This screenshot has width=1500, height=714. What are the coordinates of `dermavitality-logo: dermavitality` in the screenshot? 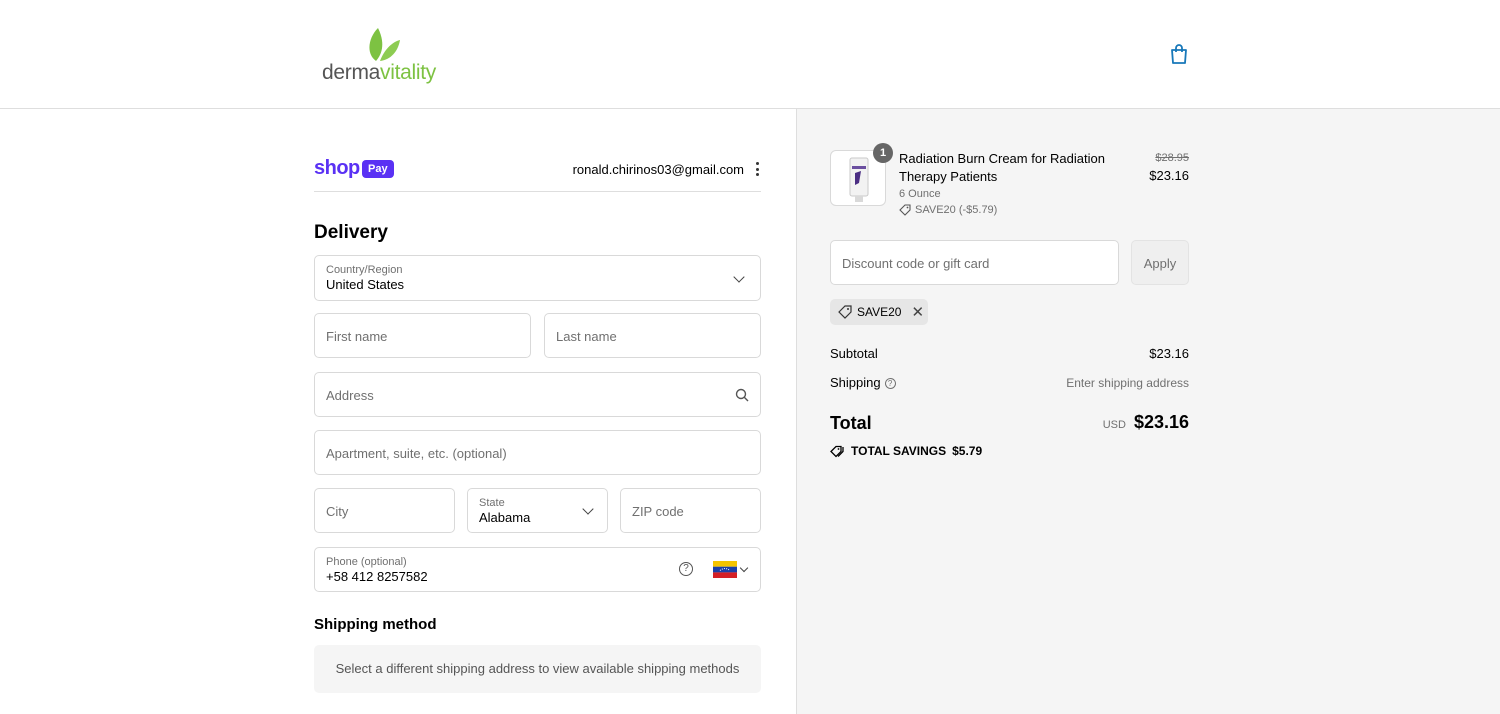 It's located at (382, 56).